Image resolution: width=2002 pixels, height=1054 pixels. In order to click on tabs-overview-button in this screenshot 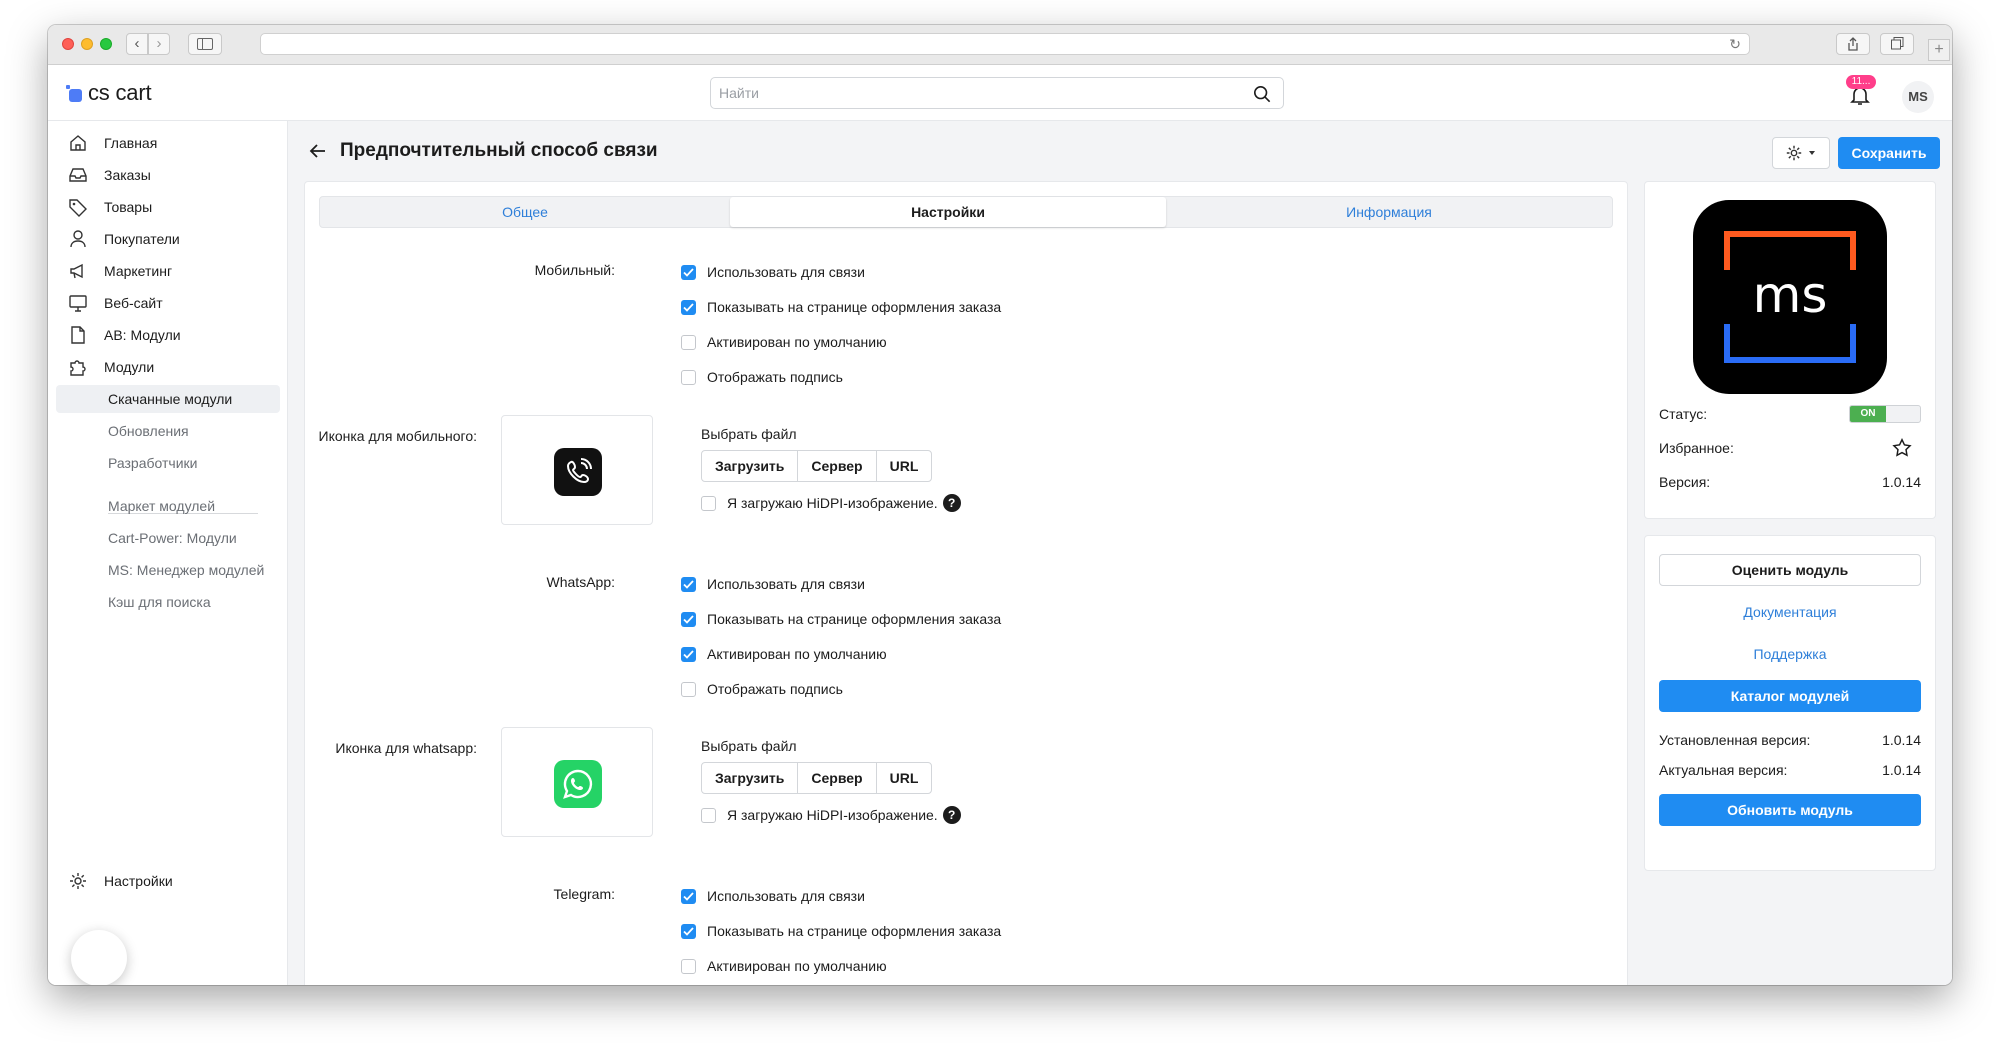, I will do `click(1897, 44)`.